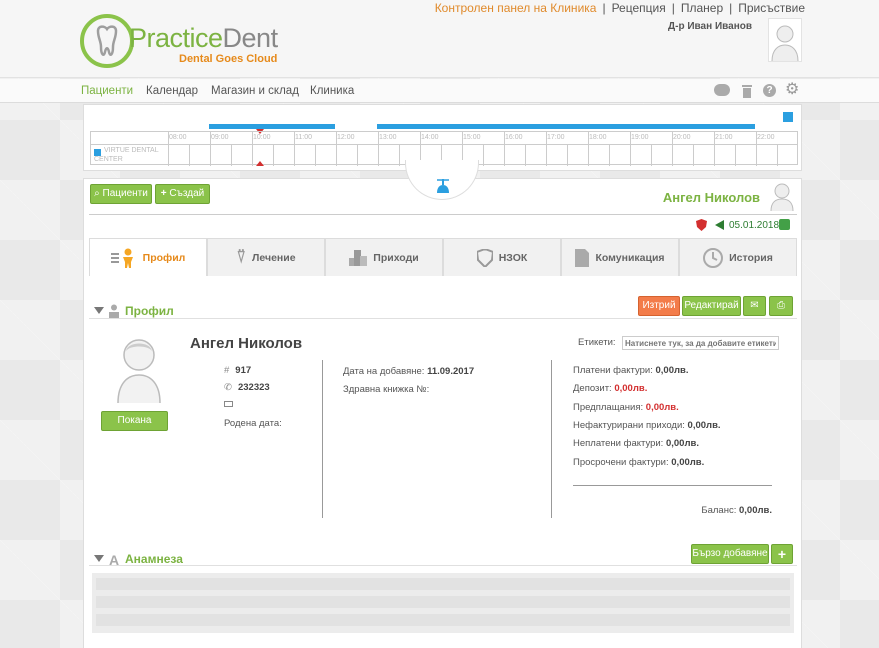 The image size is (879, 648). Describe the element at coordinates (747, 92) in the screenshot. I see `trash-icon` at that location.